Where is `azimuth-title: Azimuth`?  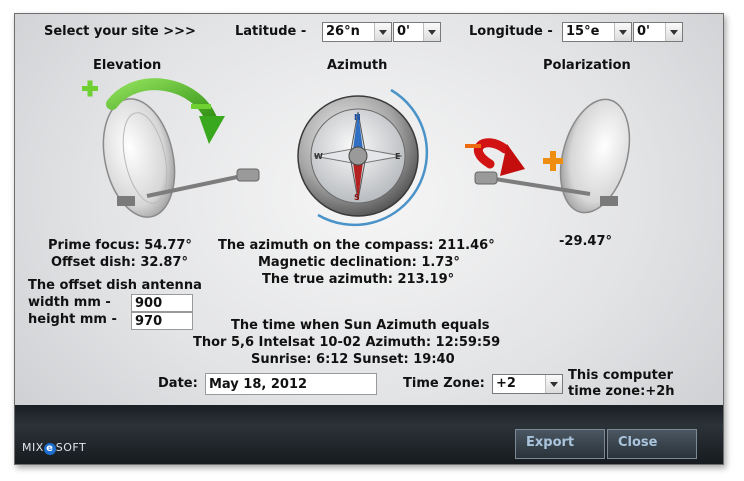 azimuth-title: Azimuth is located at coordinates (357, 65).